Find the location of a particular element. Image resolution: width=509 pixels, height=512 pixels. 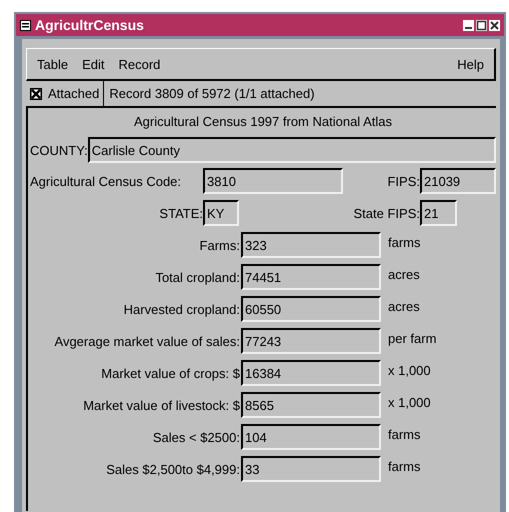

field-label: Avgerage market value of sales: is located at coordinates (147, 341).